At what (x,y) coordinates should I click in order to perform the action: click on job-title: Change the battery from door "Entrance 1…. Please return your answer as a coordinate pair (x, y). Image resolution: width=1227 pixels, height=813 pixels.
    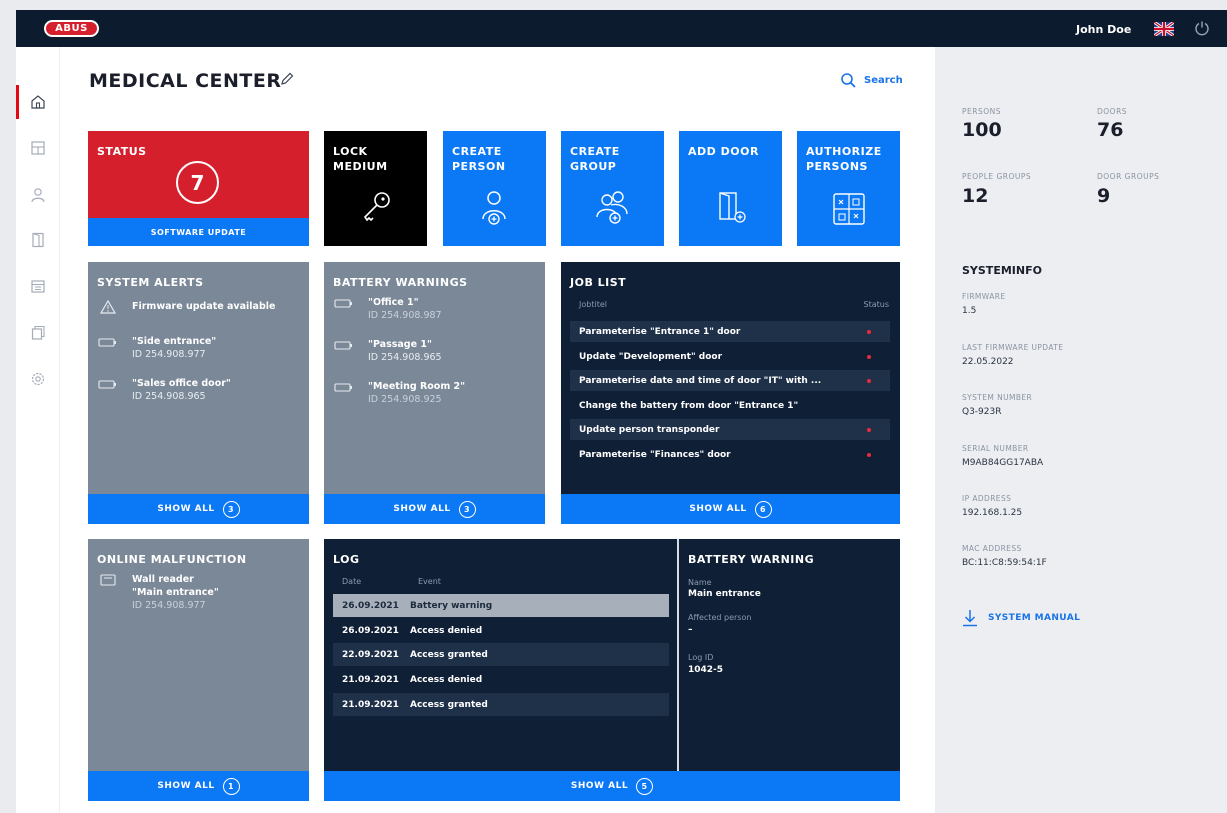
    Looking at the image, I should click on (689, 405).